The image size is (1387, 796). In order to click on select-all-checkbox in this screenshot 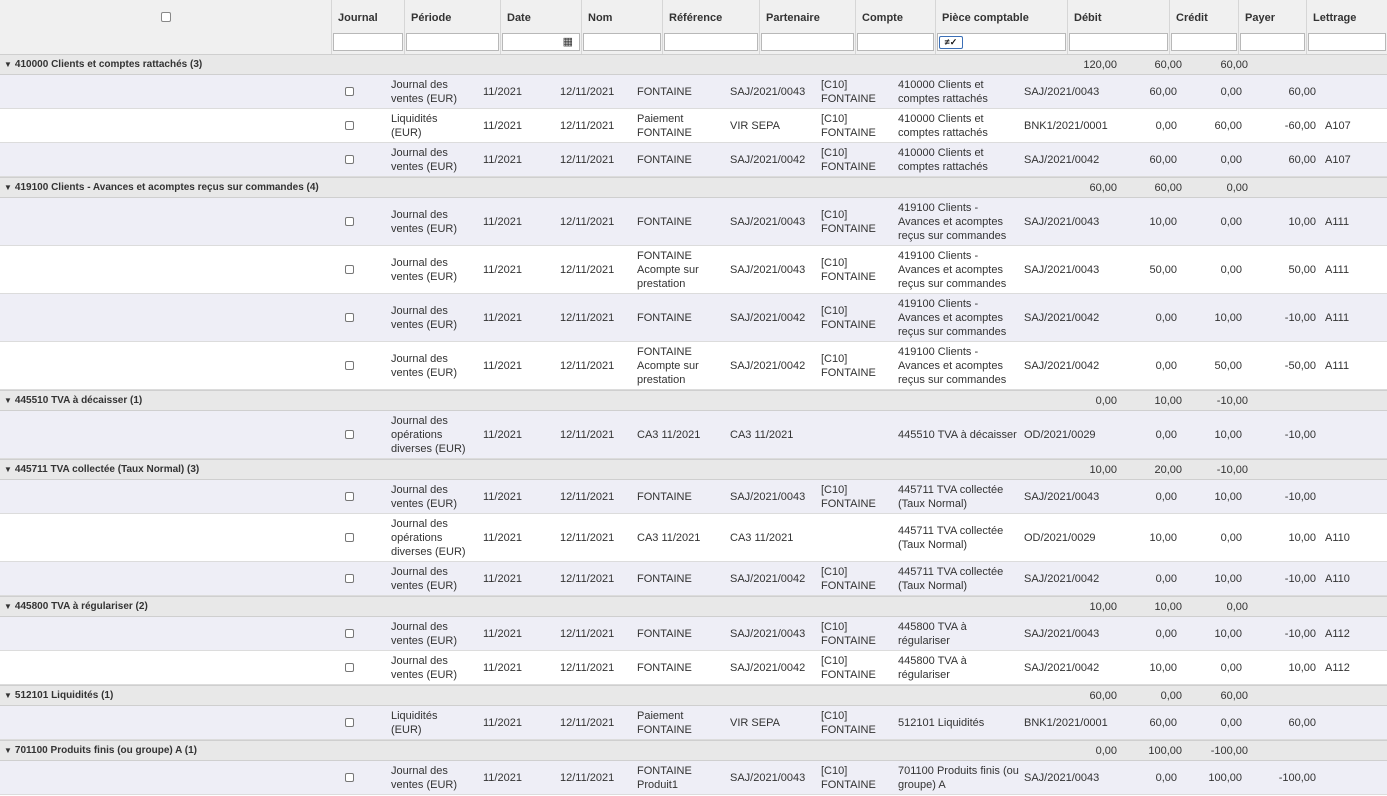, I will do `click(165, 17)`.